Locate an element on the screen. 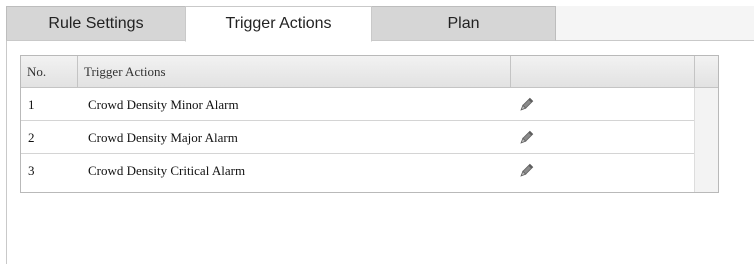 The width and height of the screenshot is (754, 264). column-header-trigger-actions: Trigger Actions is located at coordinates (293, 71).